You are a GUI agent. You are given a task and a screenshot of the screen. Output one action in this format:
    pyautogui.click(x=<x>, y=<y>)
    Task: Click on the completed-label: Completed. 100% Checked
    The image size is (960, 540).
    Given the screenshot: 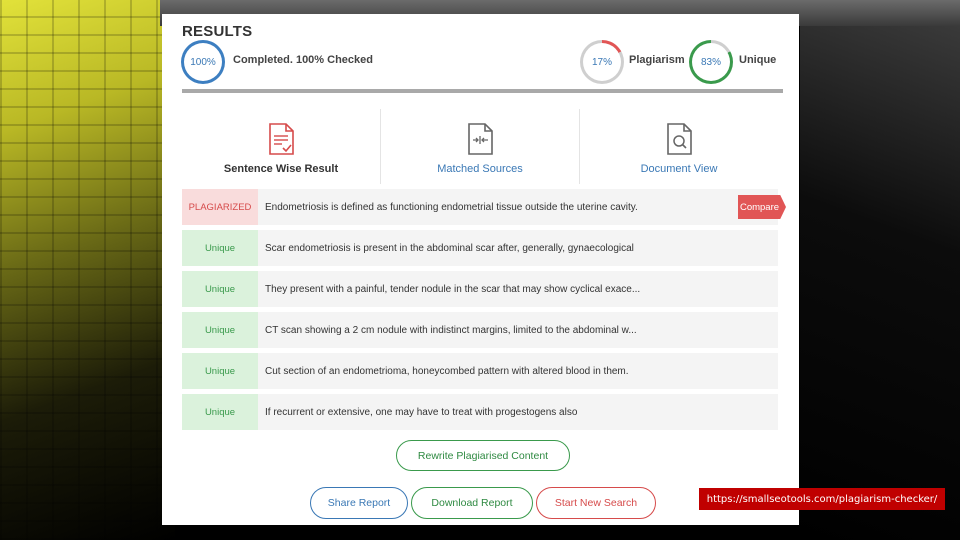 What is the action you would take?
    pyautogui.click(x=303, y=60)
    